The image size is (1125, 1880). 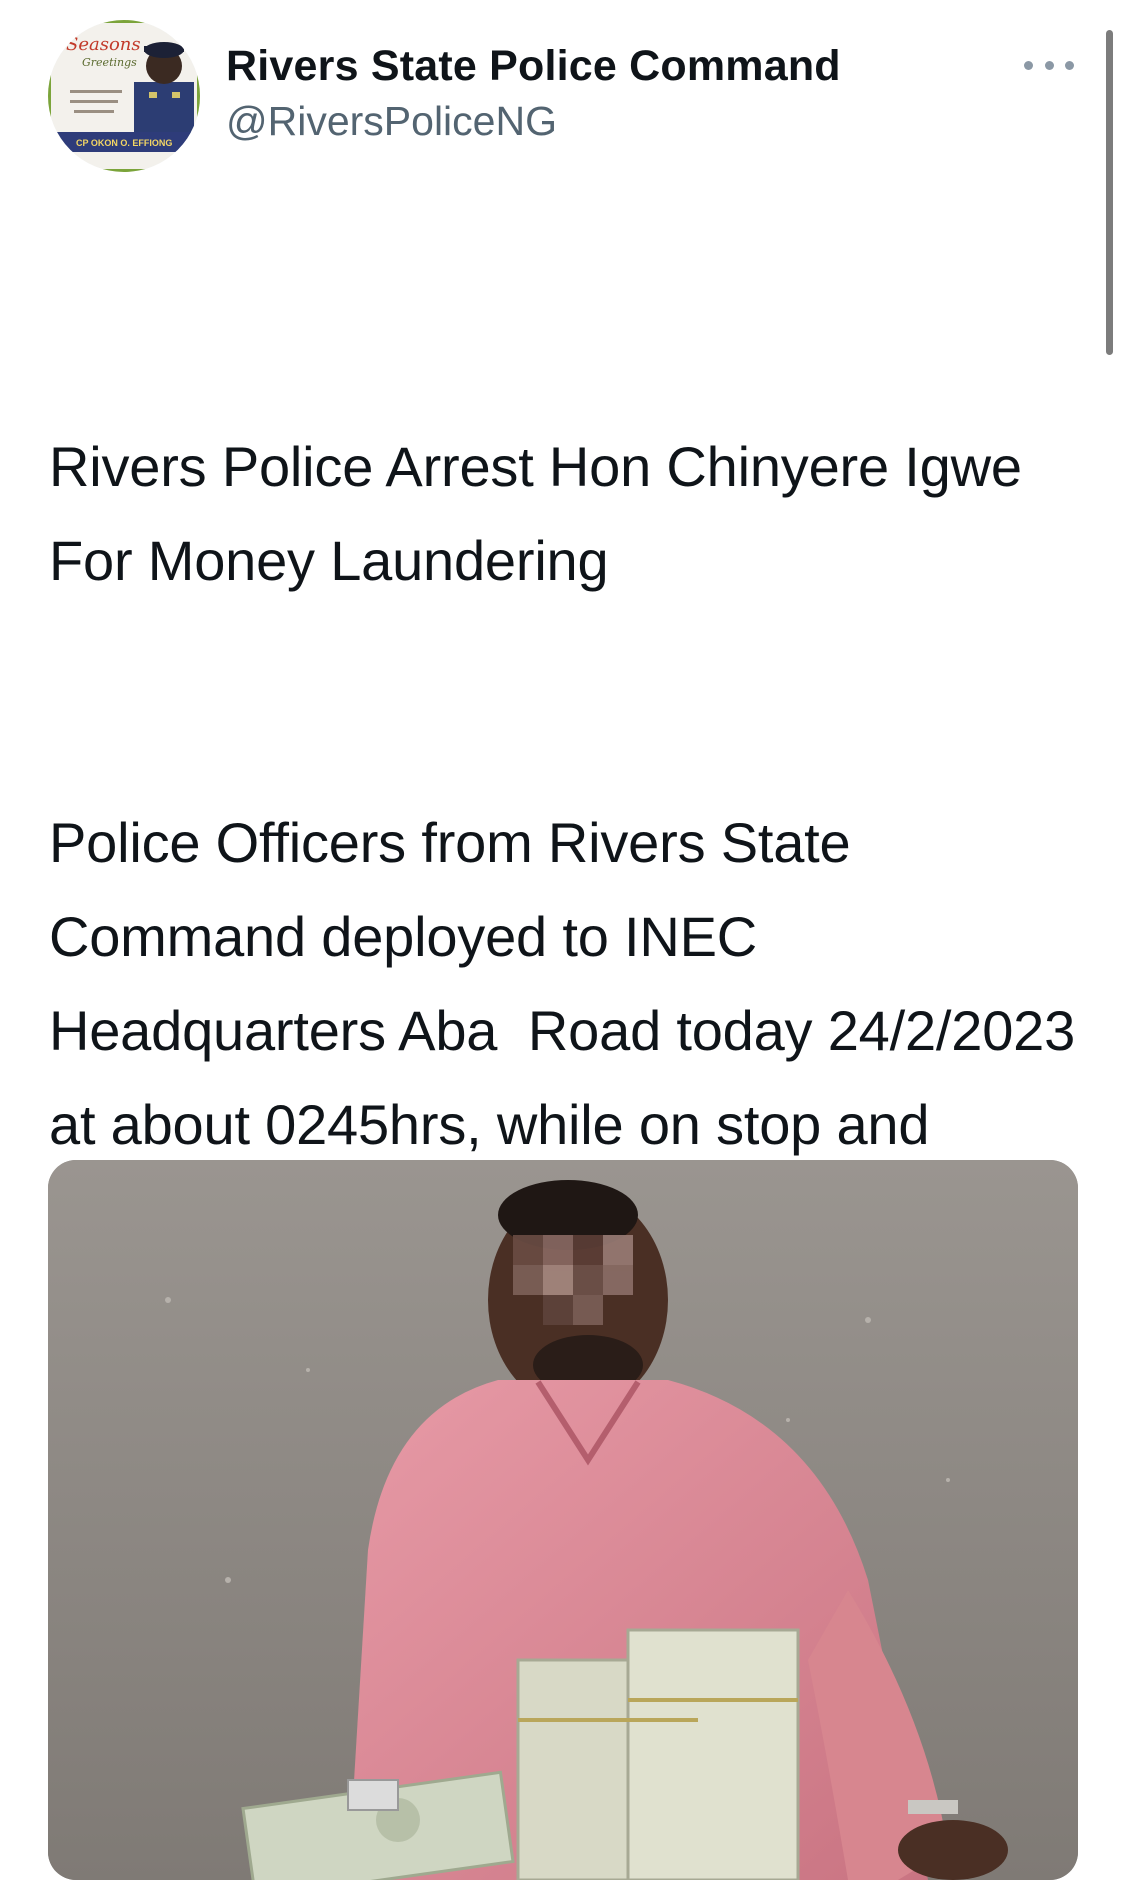 I want to click on ellipsis-icon, so click(x=1028, y=65).